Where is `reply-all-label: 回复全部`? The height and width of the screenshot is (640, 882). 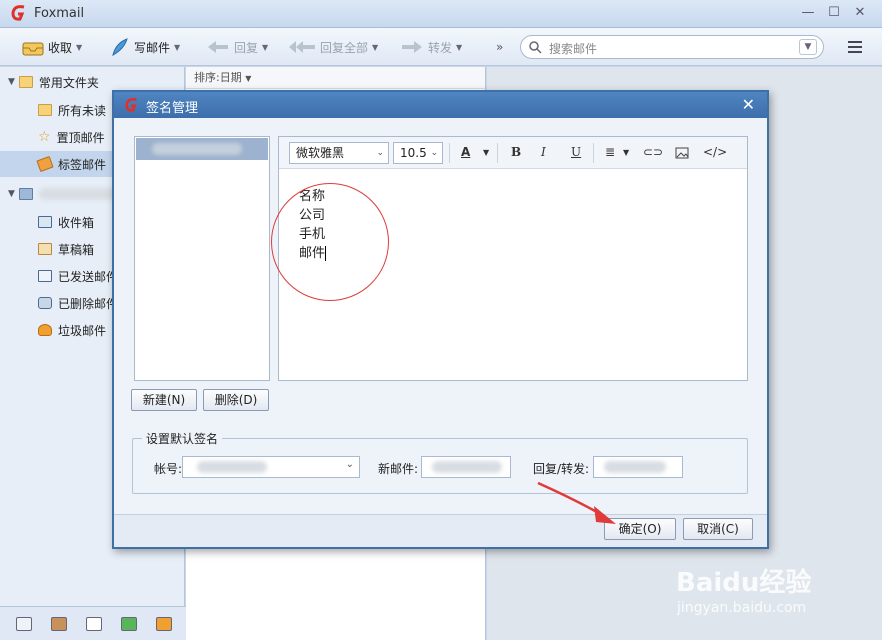
reply-all-label: 回复全部 is located at coordinates (344, 47).